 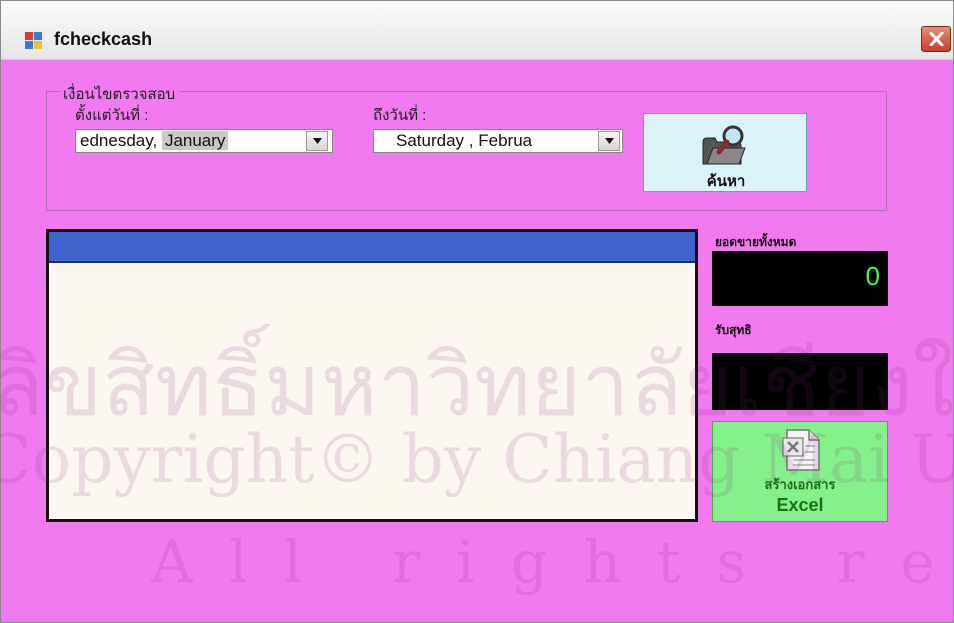 I want to click on total-sales-label: ยอดขายทั้งหมด, so click(x=756, y=242).